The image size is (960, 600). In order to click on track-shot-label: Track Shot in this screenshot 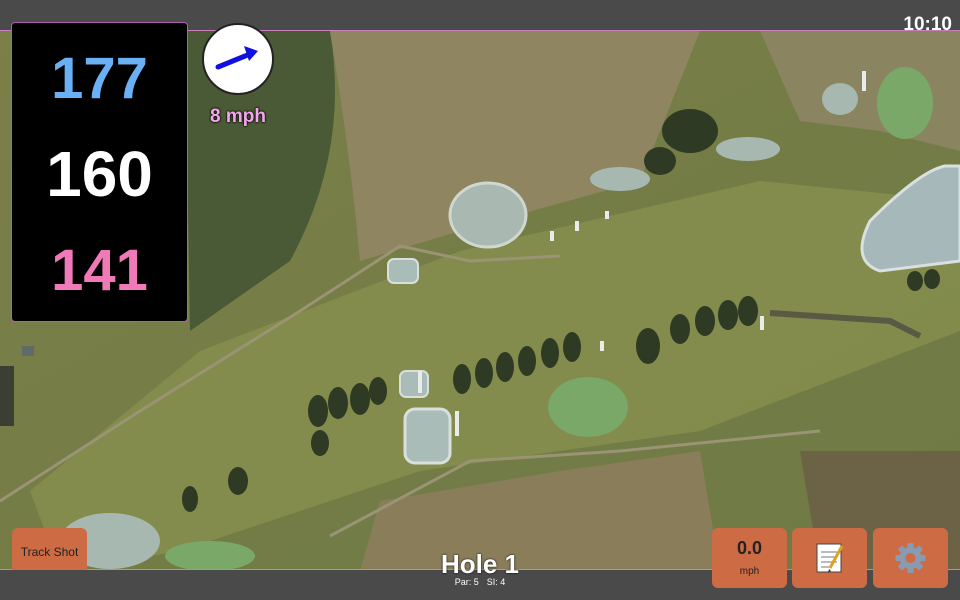, I will do `click(49, 552)`.